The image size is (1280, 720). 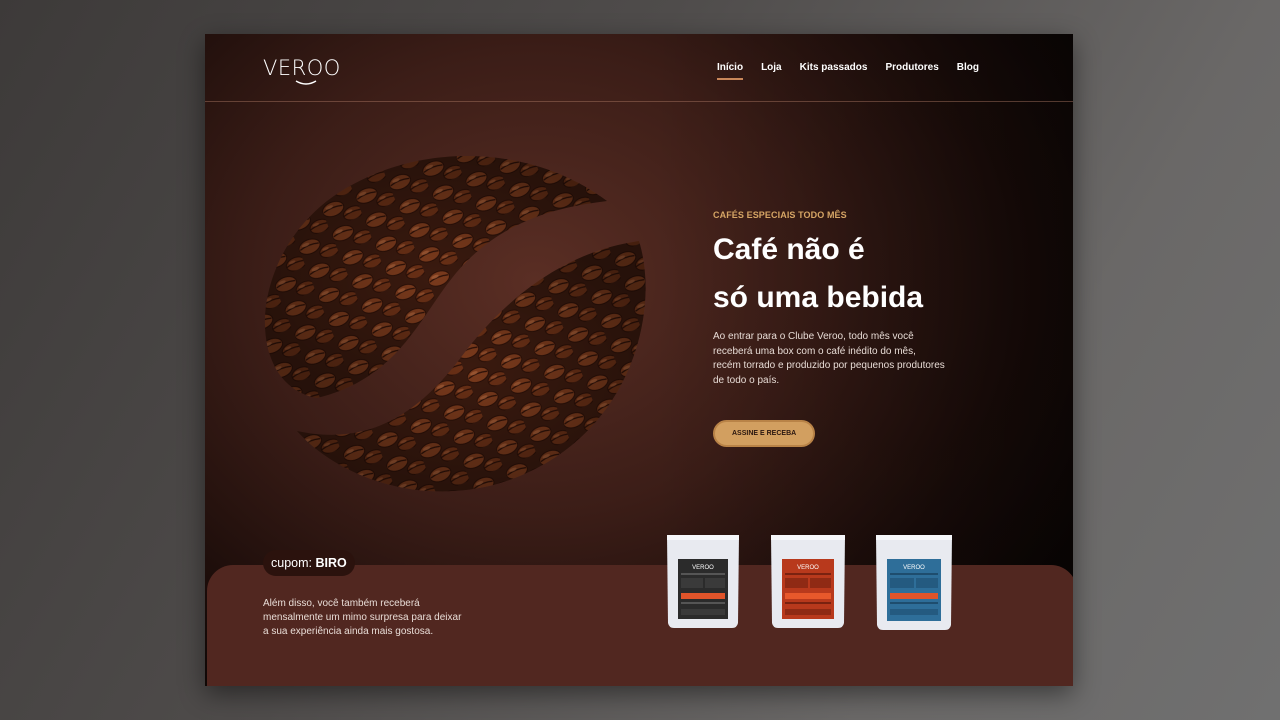 What do you see at coordinates (293, 563) in the screenshot?
I see `coupon-prefix: cupom:` at bounding box center [293, 563].